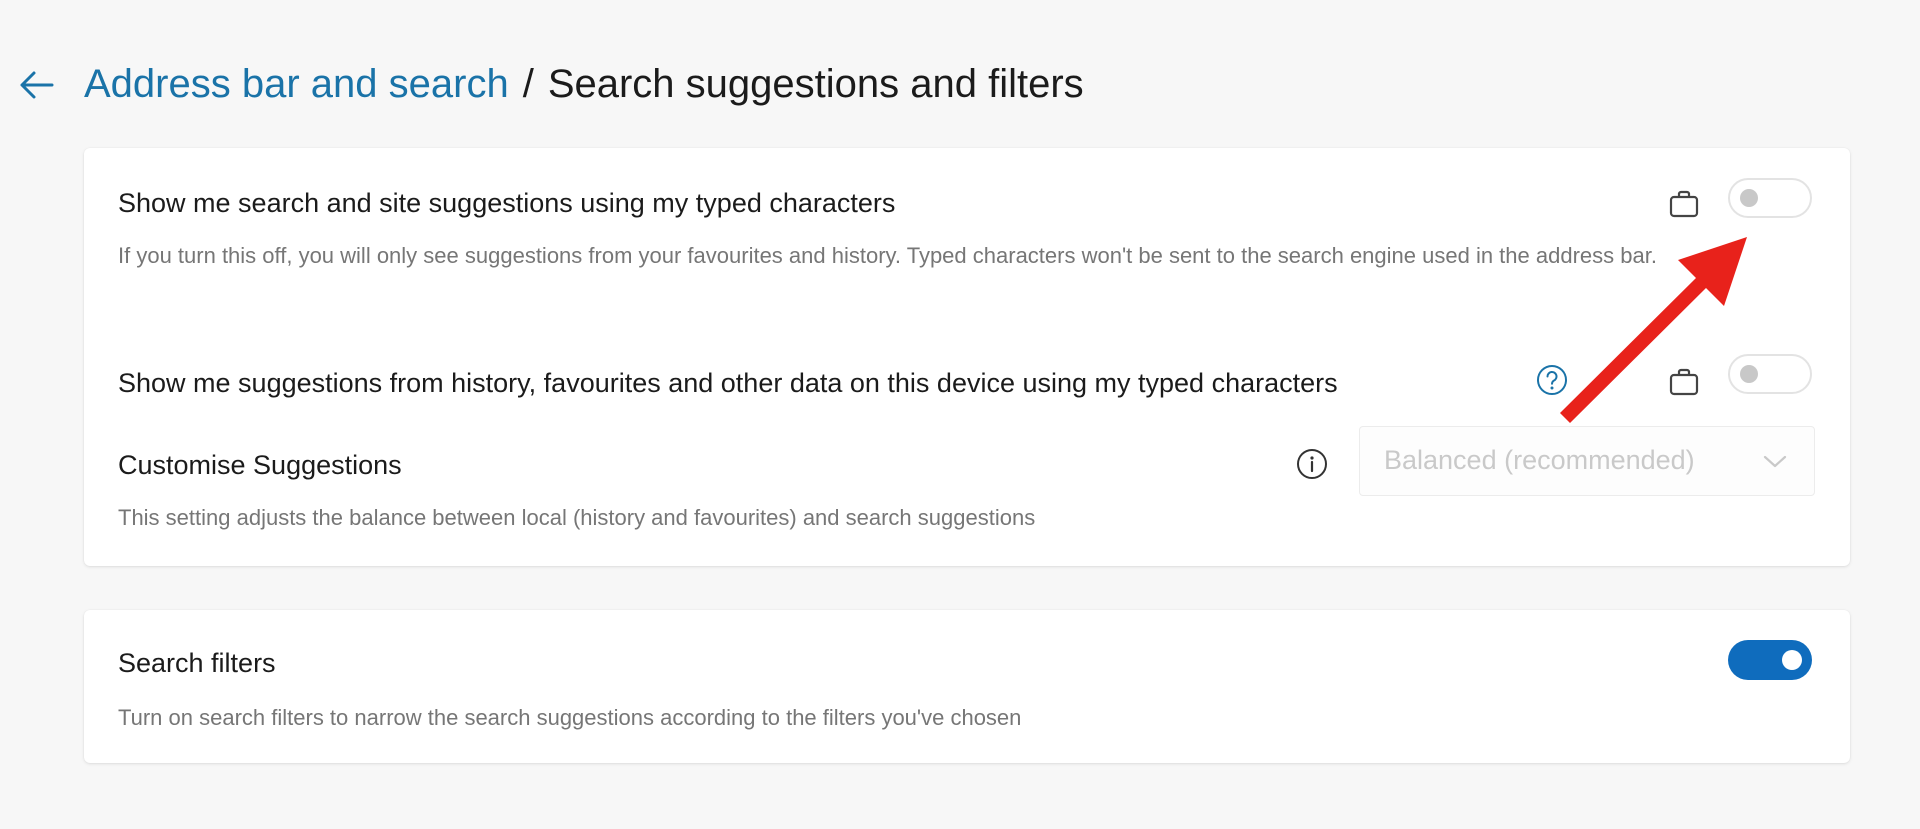 This screenshot has height=829, width=1920. I want to click on page-title: Search suggestions and filters, so click(815, 84).